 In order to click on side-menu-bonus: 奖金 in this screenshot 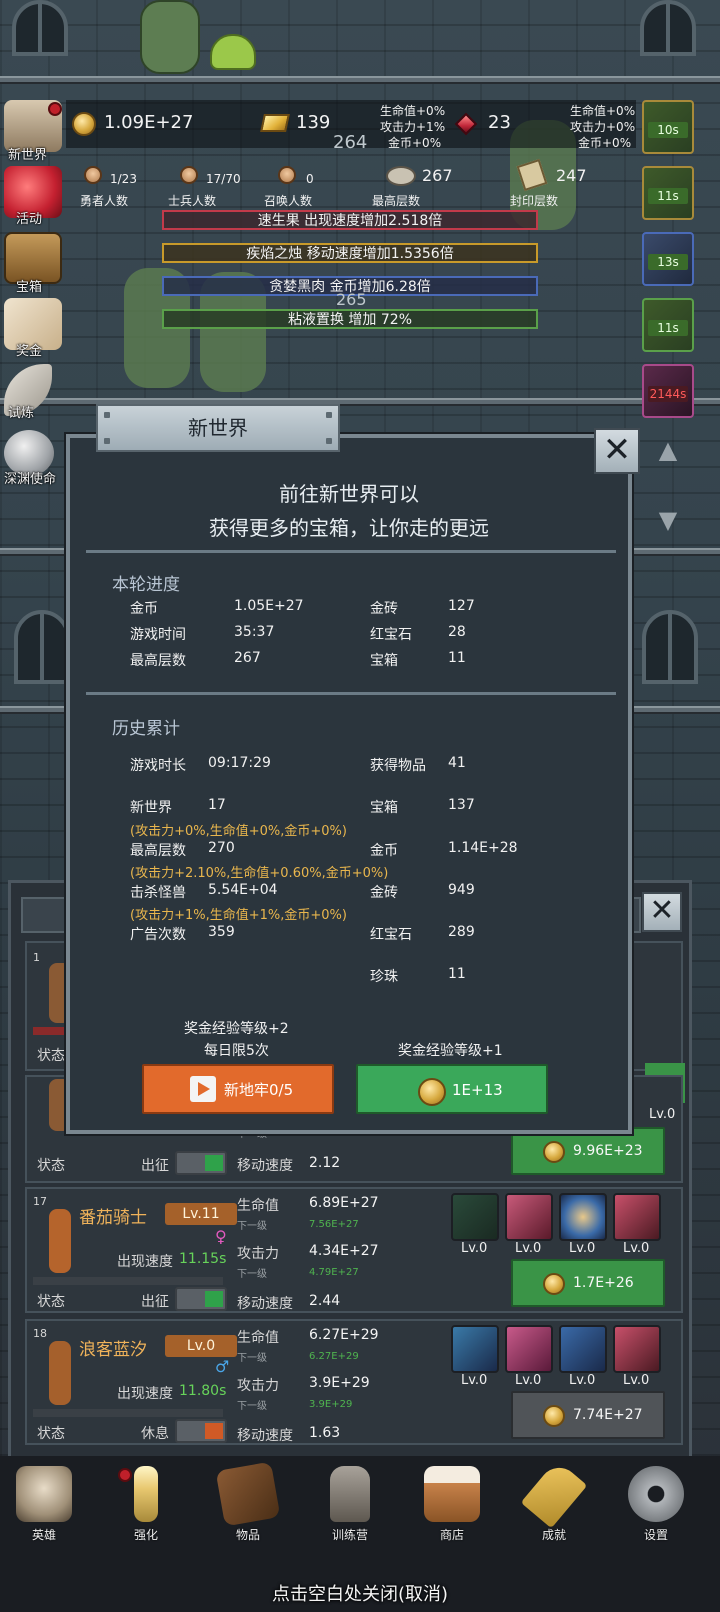, I will do `click(29, 349)`.